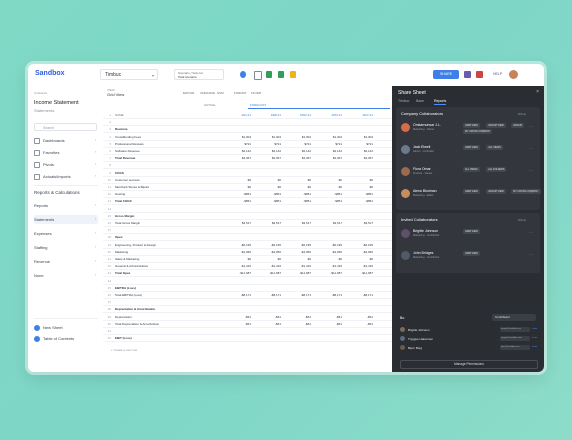 This screenshot has width=572, height=440. What do you see at coordinates (496, 125) in the screenshot?
I see `permission-pill: GROUP VIEW` at bounding box center [496, 125].